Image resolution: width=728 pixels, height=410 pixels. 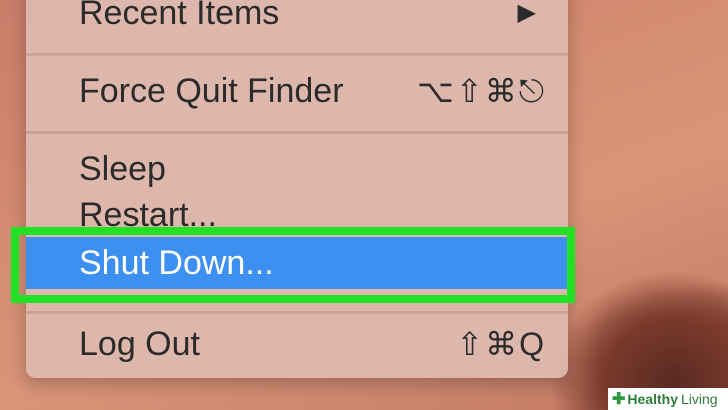 What do you see at coordinates (297, 344) in the screenshot?
I see `menu-item-log-out: Log Out ⇧⌘Q` at bounding box center [297, 344].